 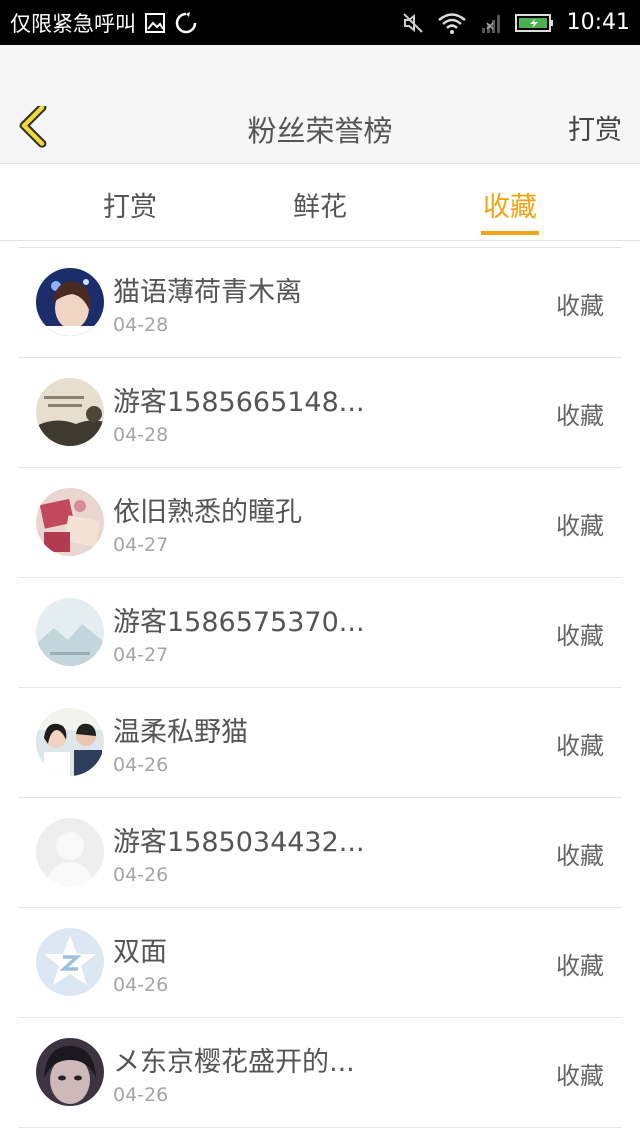 I want to click on mute-icon, so click(x=413, y=23).